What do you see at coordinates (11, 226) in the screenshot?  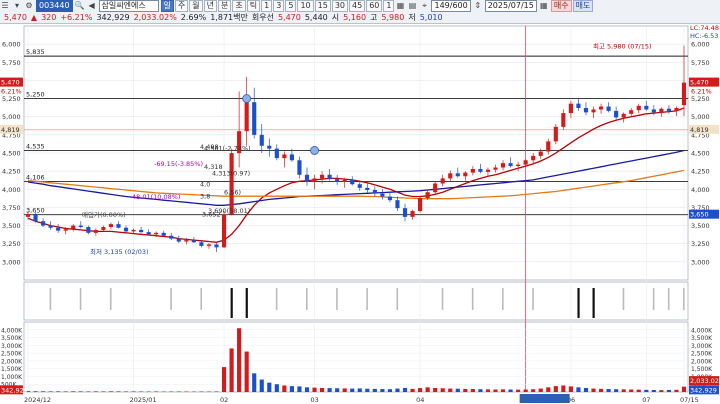 I see `price-tick-left: 3,500` at bounding box center [11, 226].